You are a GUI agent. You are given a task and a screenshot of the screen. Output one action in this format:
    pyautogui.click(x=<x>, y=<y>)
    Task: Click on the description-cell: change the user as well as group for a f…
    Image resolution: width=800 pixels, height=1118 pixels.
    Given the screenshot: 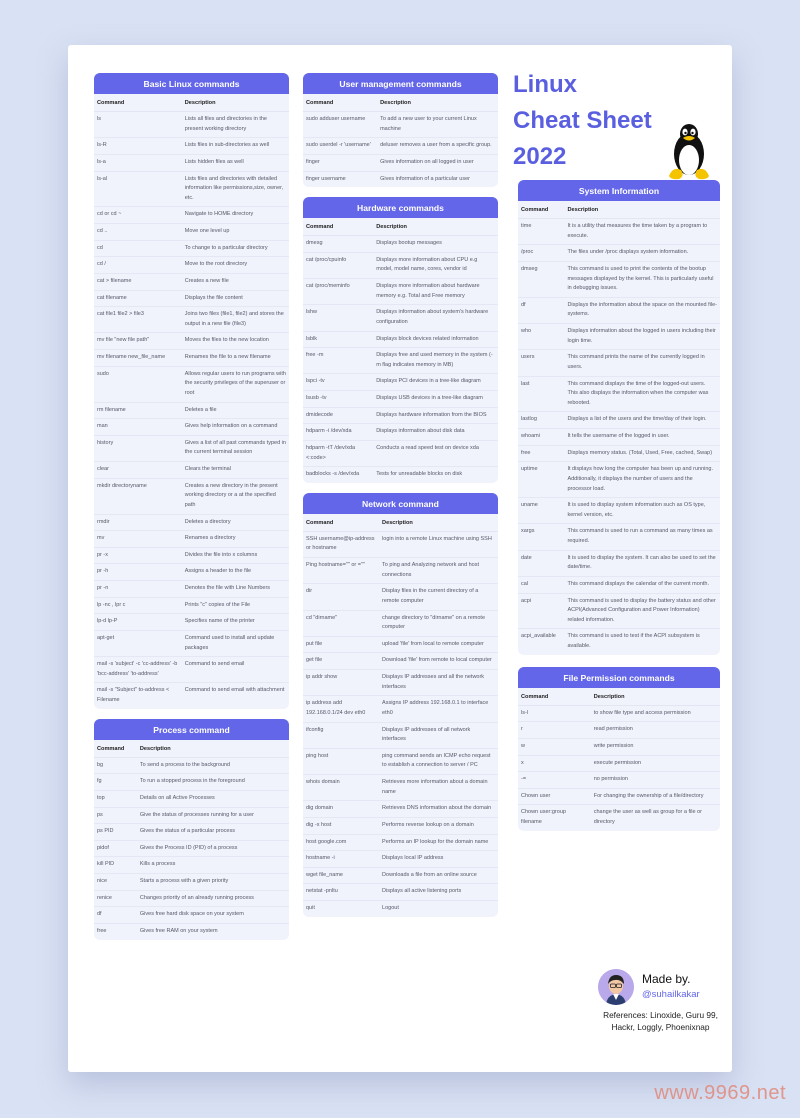 What is the action you would take?
    pyautogui.click(x=647, y=817)
    